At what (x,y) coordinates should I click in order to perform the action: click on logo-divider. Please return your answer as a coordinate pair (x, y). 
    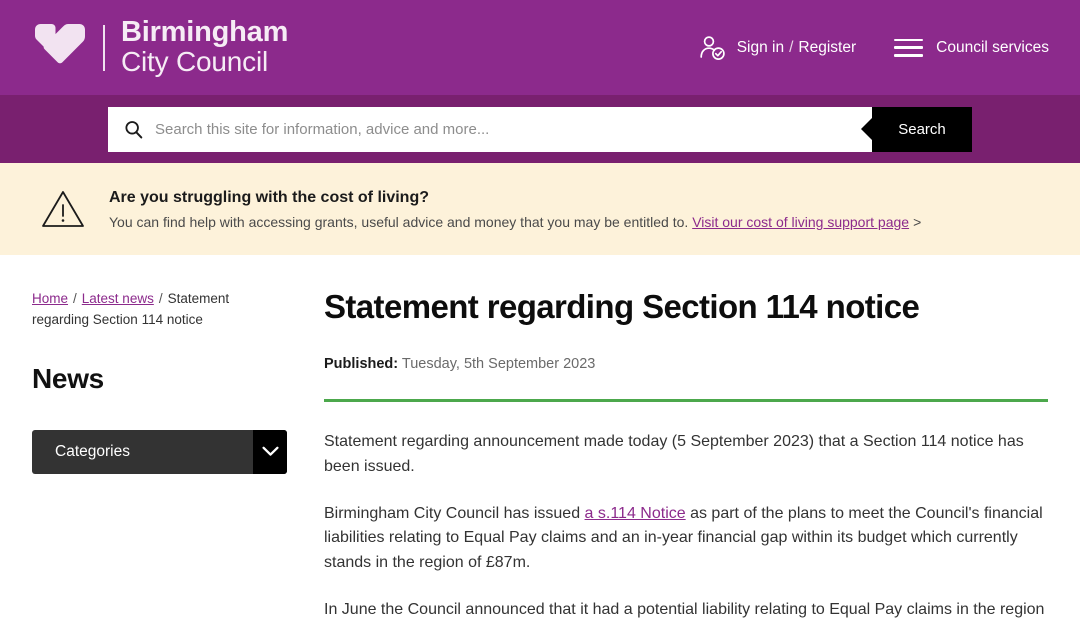
    Looking at the image, I should click on (104, 47).